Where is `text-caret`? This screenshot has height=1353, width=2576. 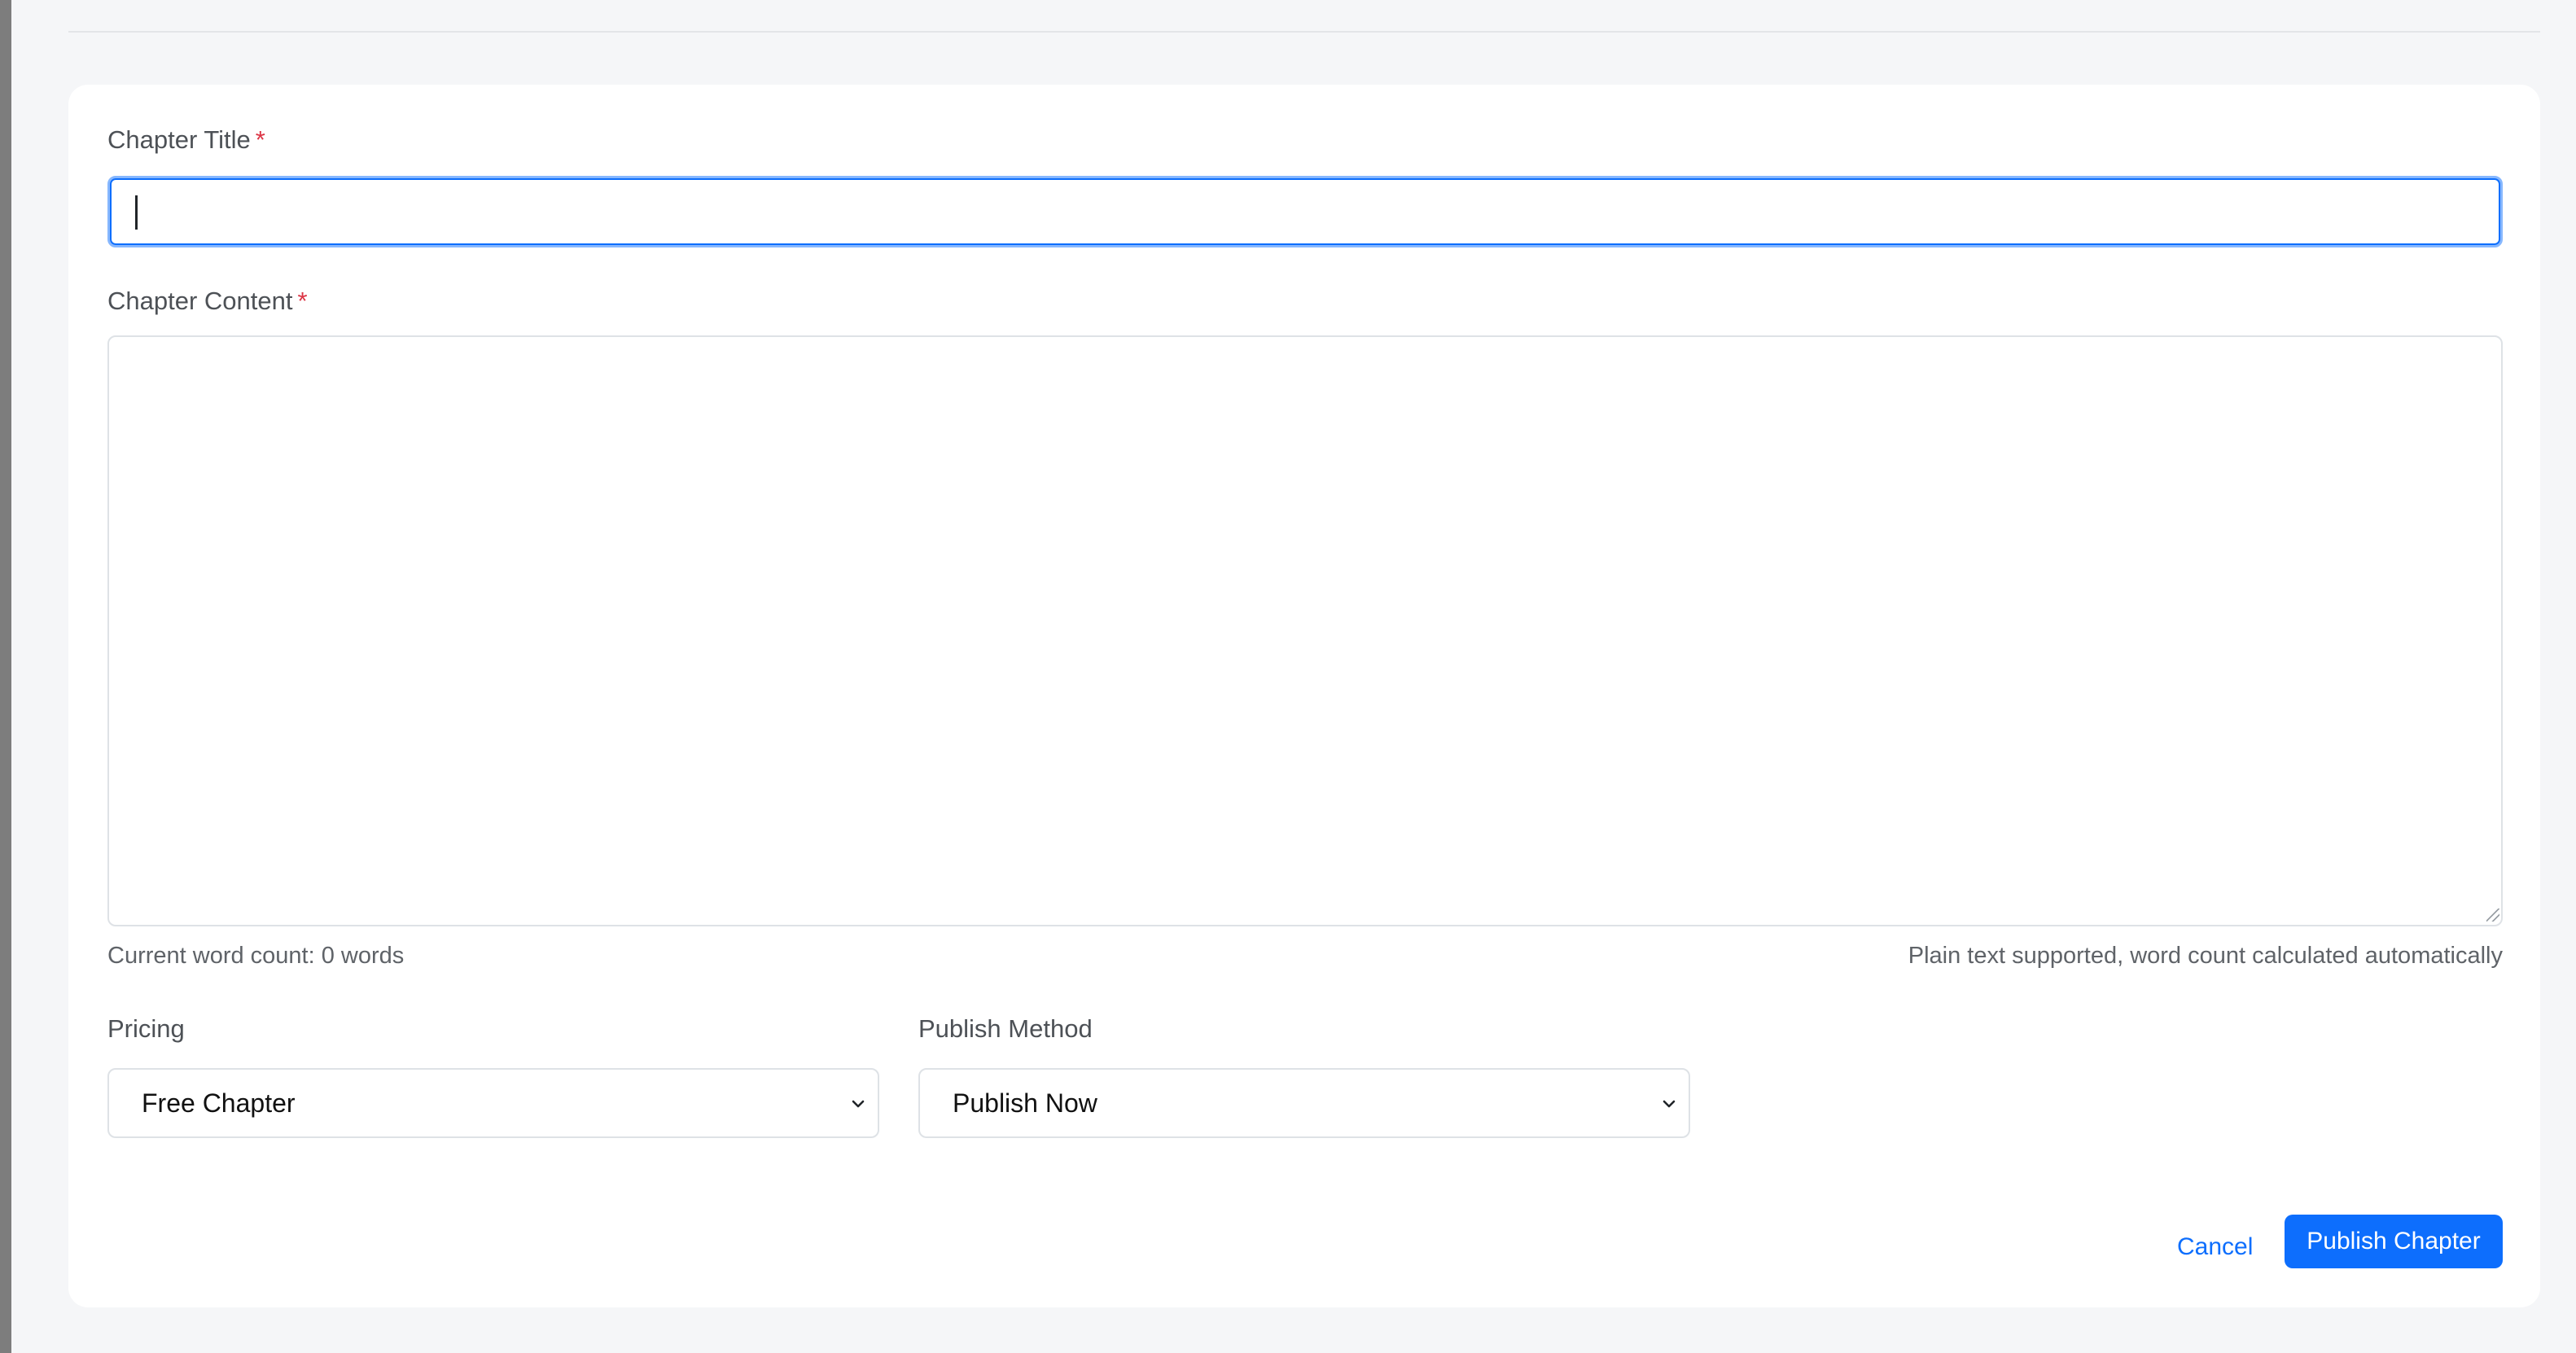
text-caret is located at coordinates (136, 212).